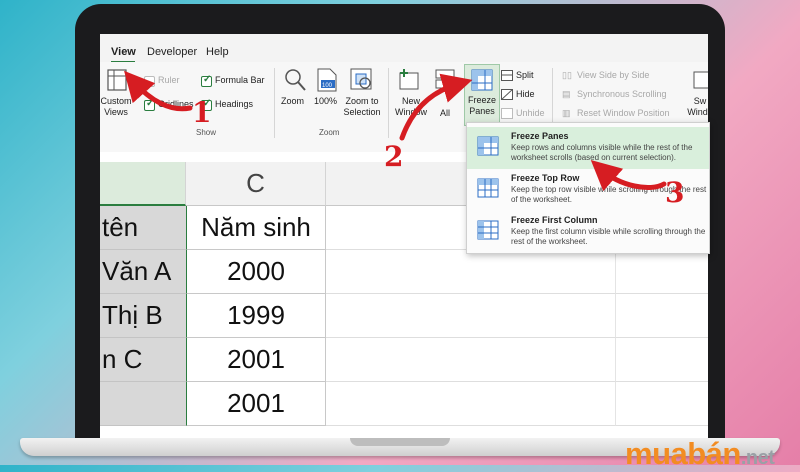 Image resolution: width=800 pixels, height=472 pixels. I want to click on step-1-label: 1, so click(202, 112).